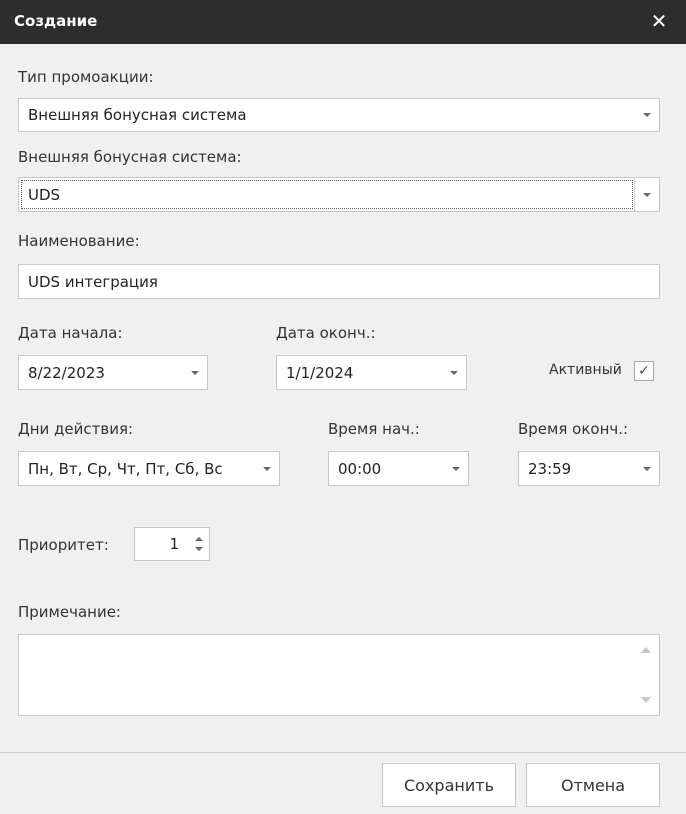 Image resolution: width=686 pixels, height=814 pixels. What do you see at coordinates (70, 333) in the screenshot?
I see `start-date-label: Дата начала:` at bounding box center [70, 333].